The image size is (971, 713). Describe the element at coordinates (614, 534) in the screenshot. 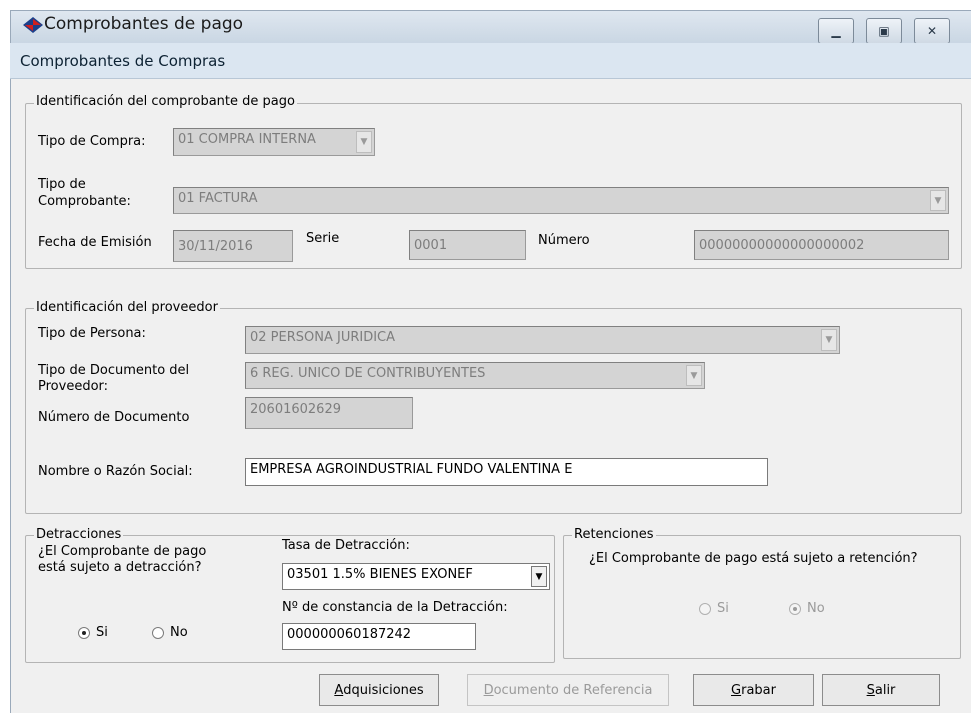

I see `retenciones-legend: Retenciones` at that location.